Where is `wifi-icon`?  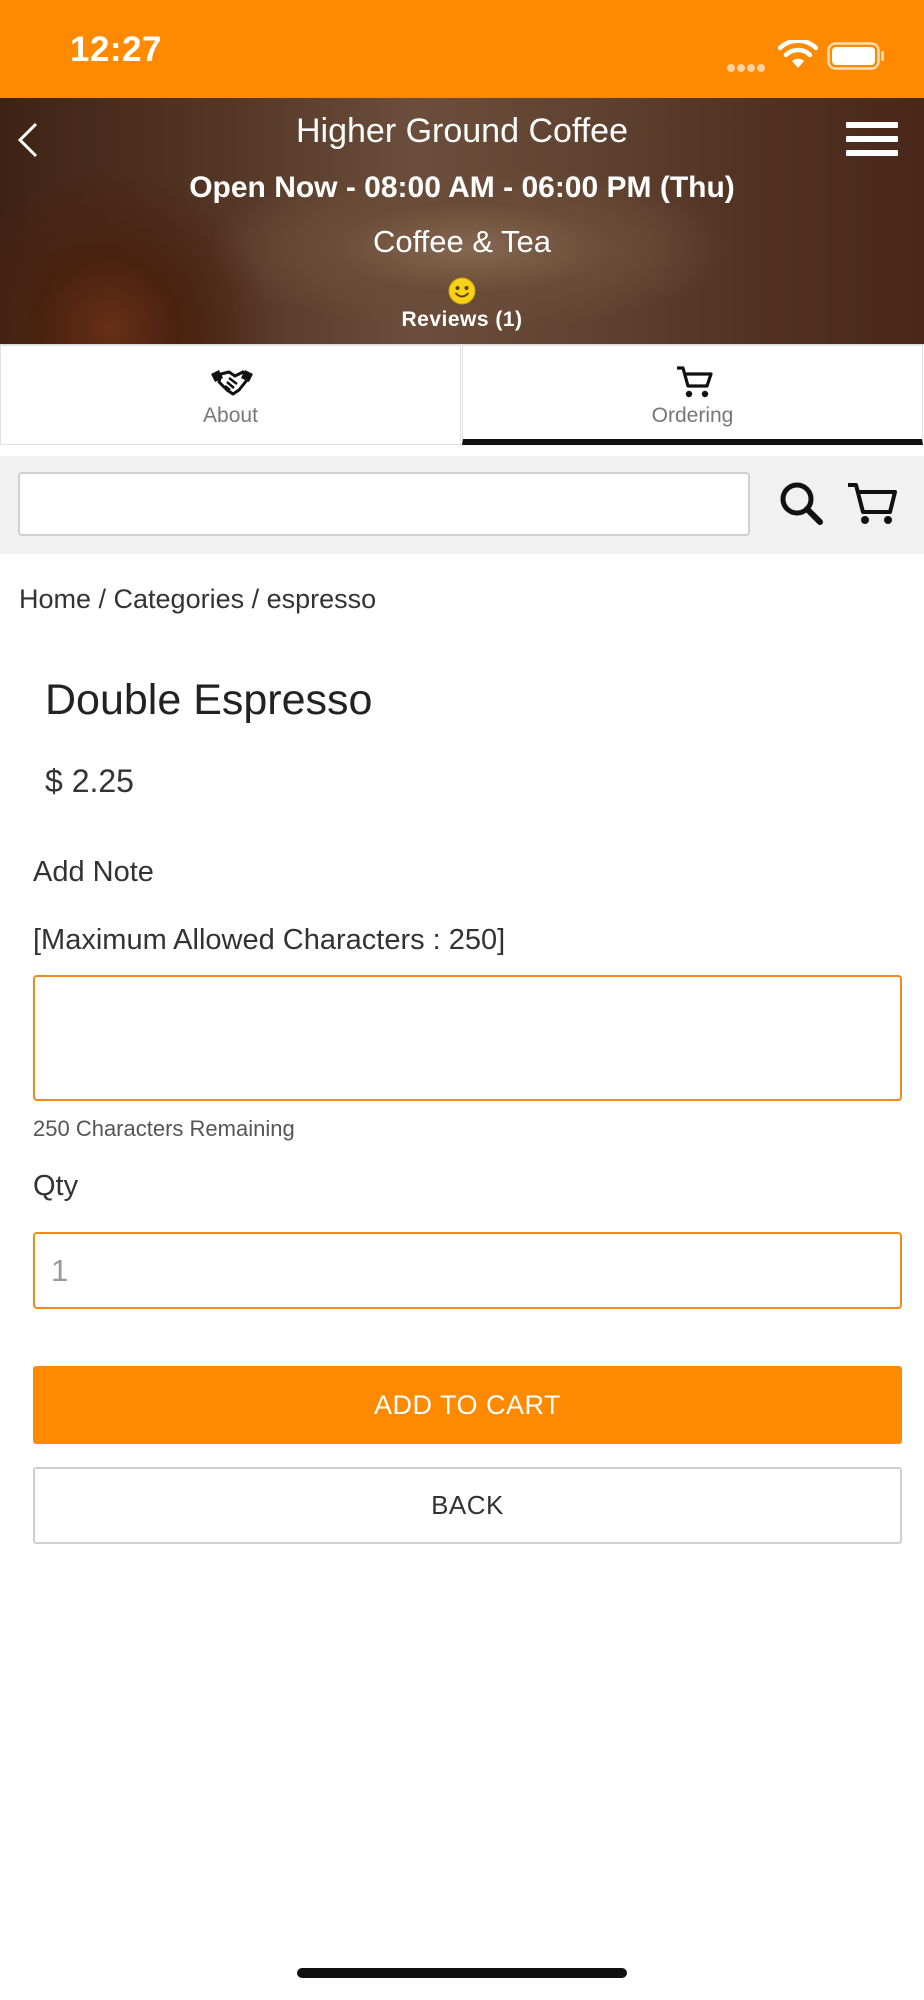 wifi-icon is located at coordinates (798, 54).